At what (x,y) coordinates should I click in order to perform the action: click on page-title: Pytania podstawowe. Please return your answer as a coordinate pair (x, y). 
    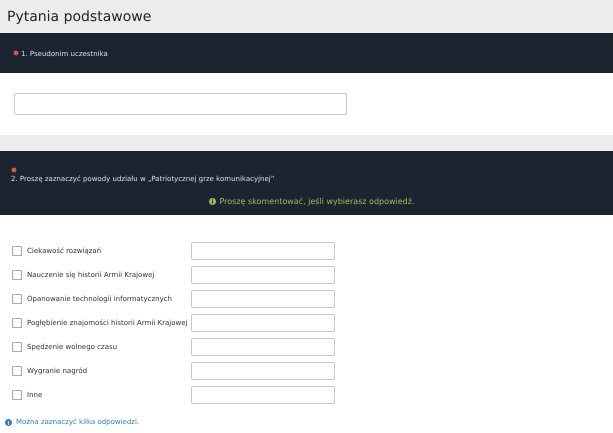
    Looking at the image, I should click on (79, 16).